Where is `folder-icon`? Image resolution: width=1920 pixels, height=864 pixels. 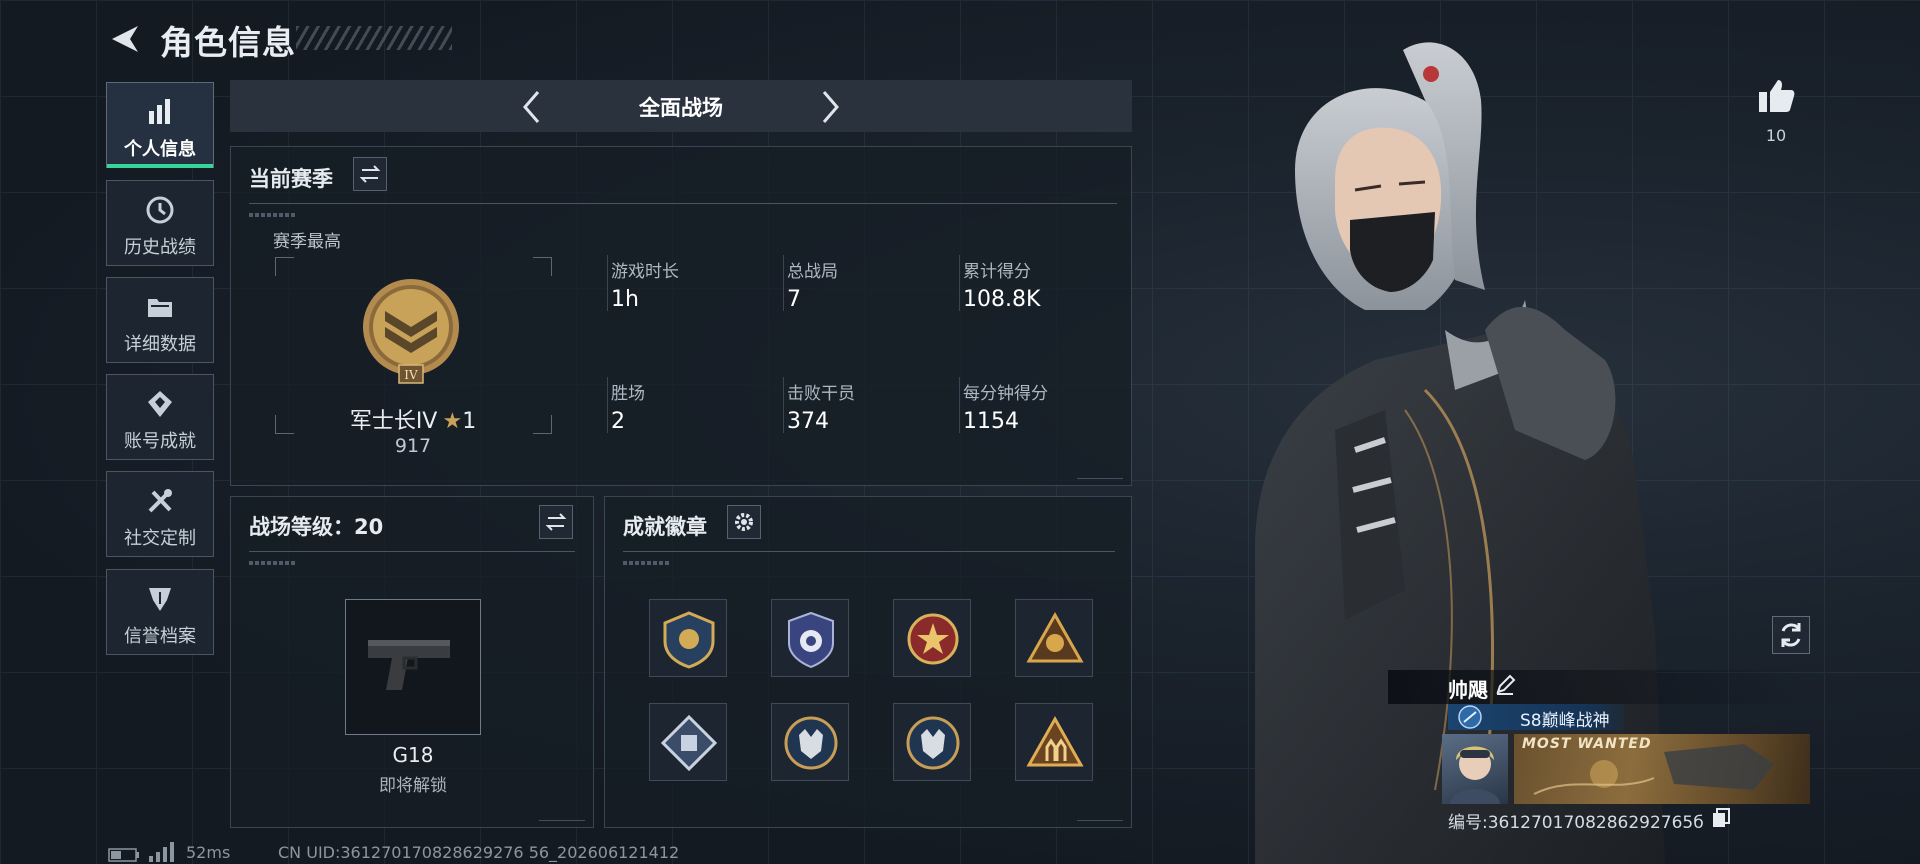
folder-icon is located at coordinates (160, 308).